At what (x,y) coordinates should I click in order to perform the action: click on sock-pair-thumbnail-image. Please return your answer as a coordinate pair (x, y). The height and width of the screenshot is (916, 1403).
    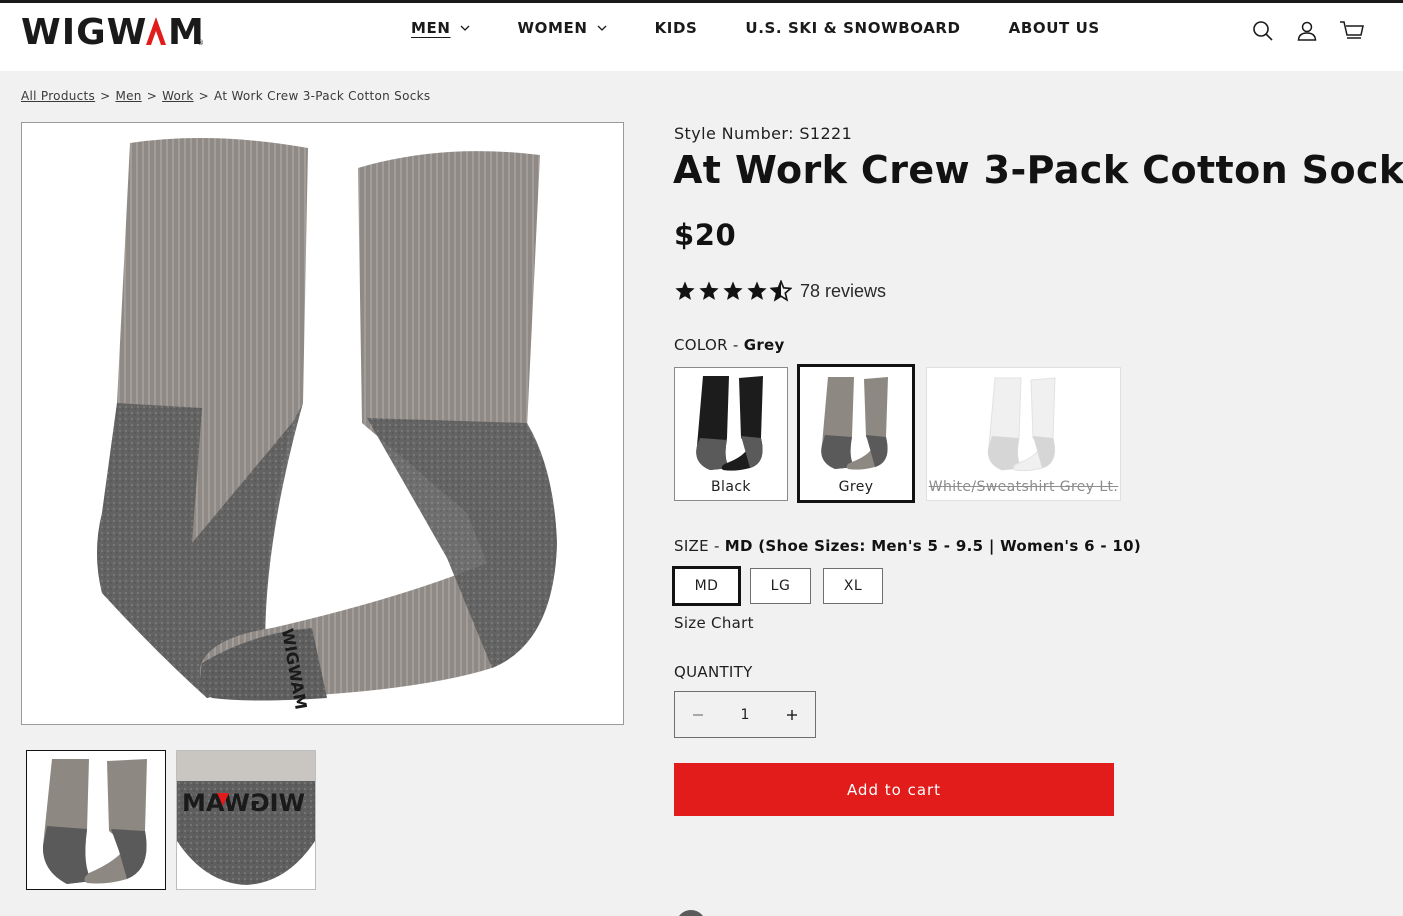
    Looking at the image, I should click on (94, 821).